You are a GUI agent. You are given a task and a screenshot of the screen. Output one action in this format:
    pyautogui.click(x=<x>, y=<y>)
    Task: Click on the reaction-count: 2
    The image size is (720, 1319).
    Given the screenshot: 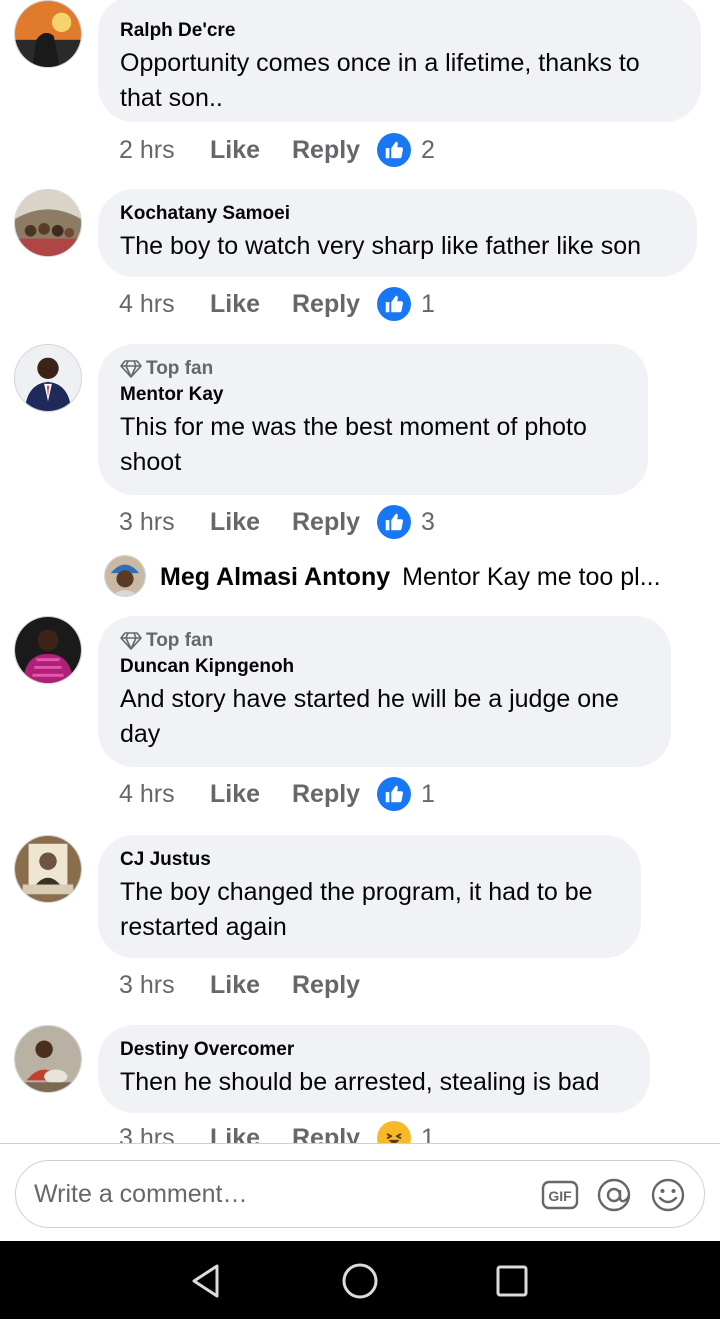 What is the action you would take?
    pyautogui.click(x=428, y=149)
    